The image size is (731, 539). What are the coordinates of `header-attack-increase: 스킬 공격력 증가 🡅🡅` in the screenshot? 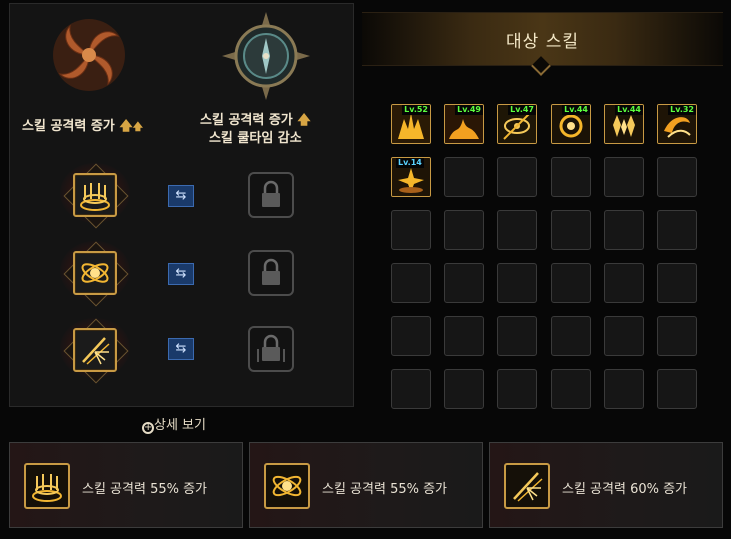 It's located at (82, 127).